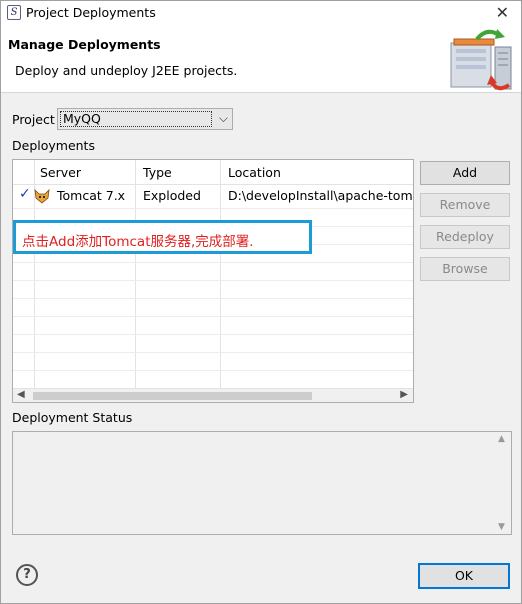 This screenshot has width=522, height=604. I want to click on ok-button: OK, so click(464, 576).